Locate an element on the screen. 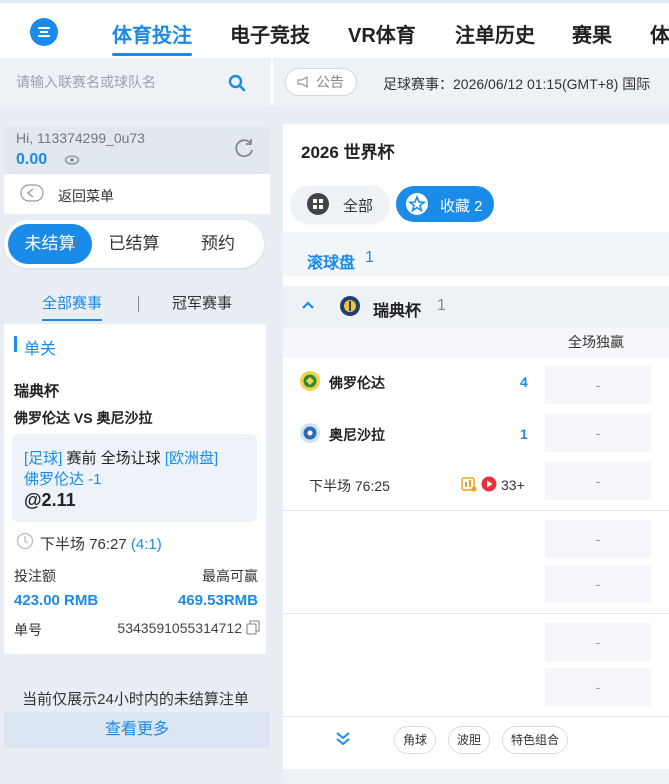  live-period: 下半场 is located at coordinates (330, 486).